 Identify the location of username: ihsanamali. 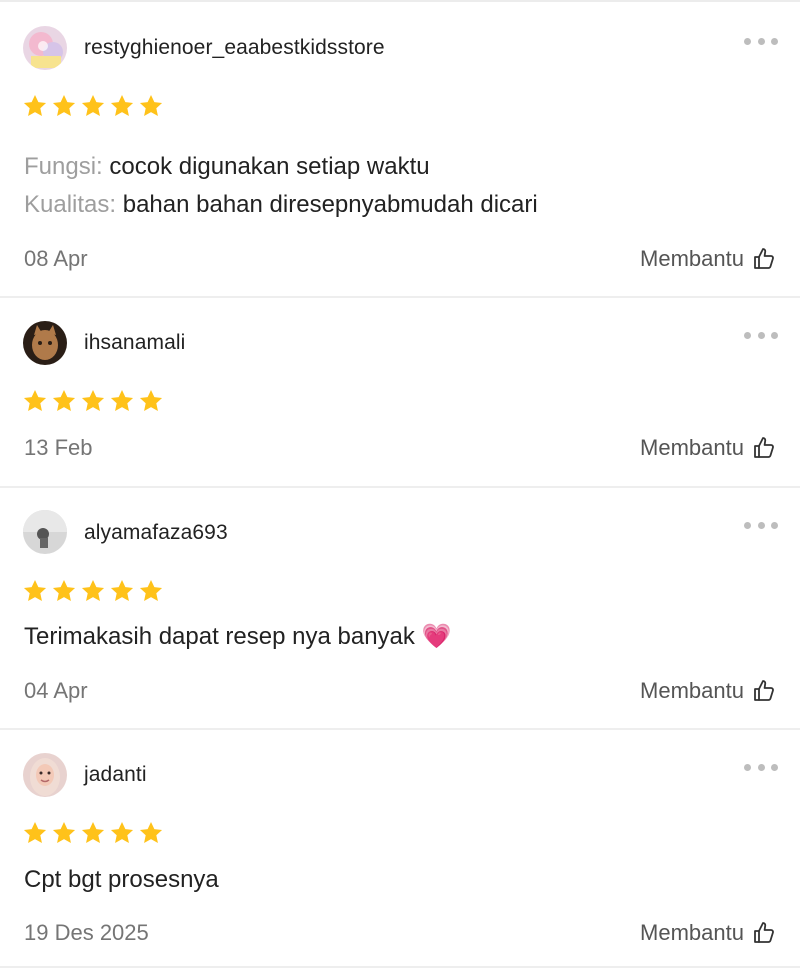
(134, 343).